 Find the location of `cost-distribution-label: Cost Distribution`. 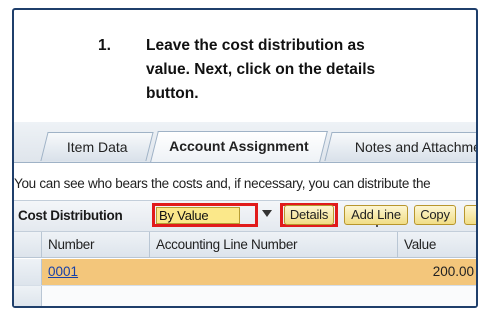

cost-distribution-label: Cost Distribution is located at coordinates (70, 215).